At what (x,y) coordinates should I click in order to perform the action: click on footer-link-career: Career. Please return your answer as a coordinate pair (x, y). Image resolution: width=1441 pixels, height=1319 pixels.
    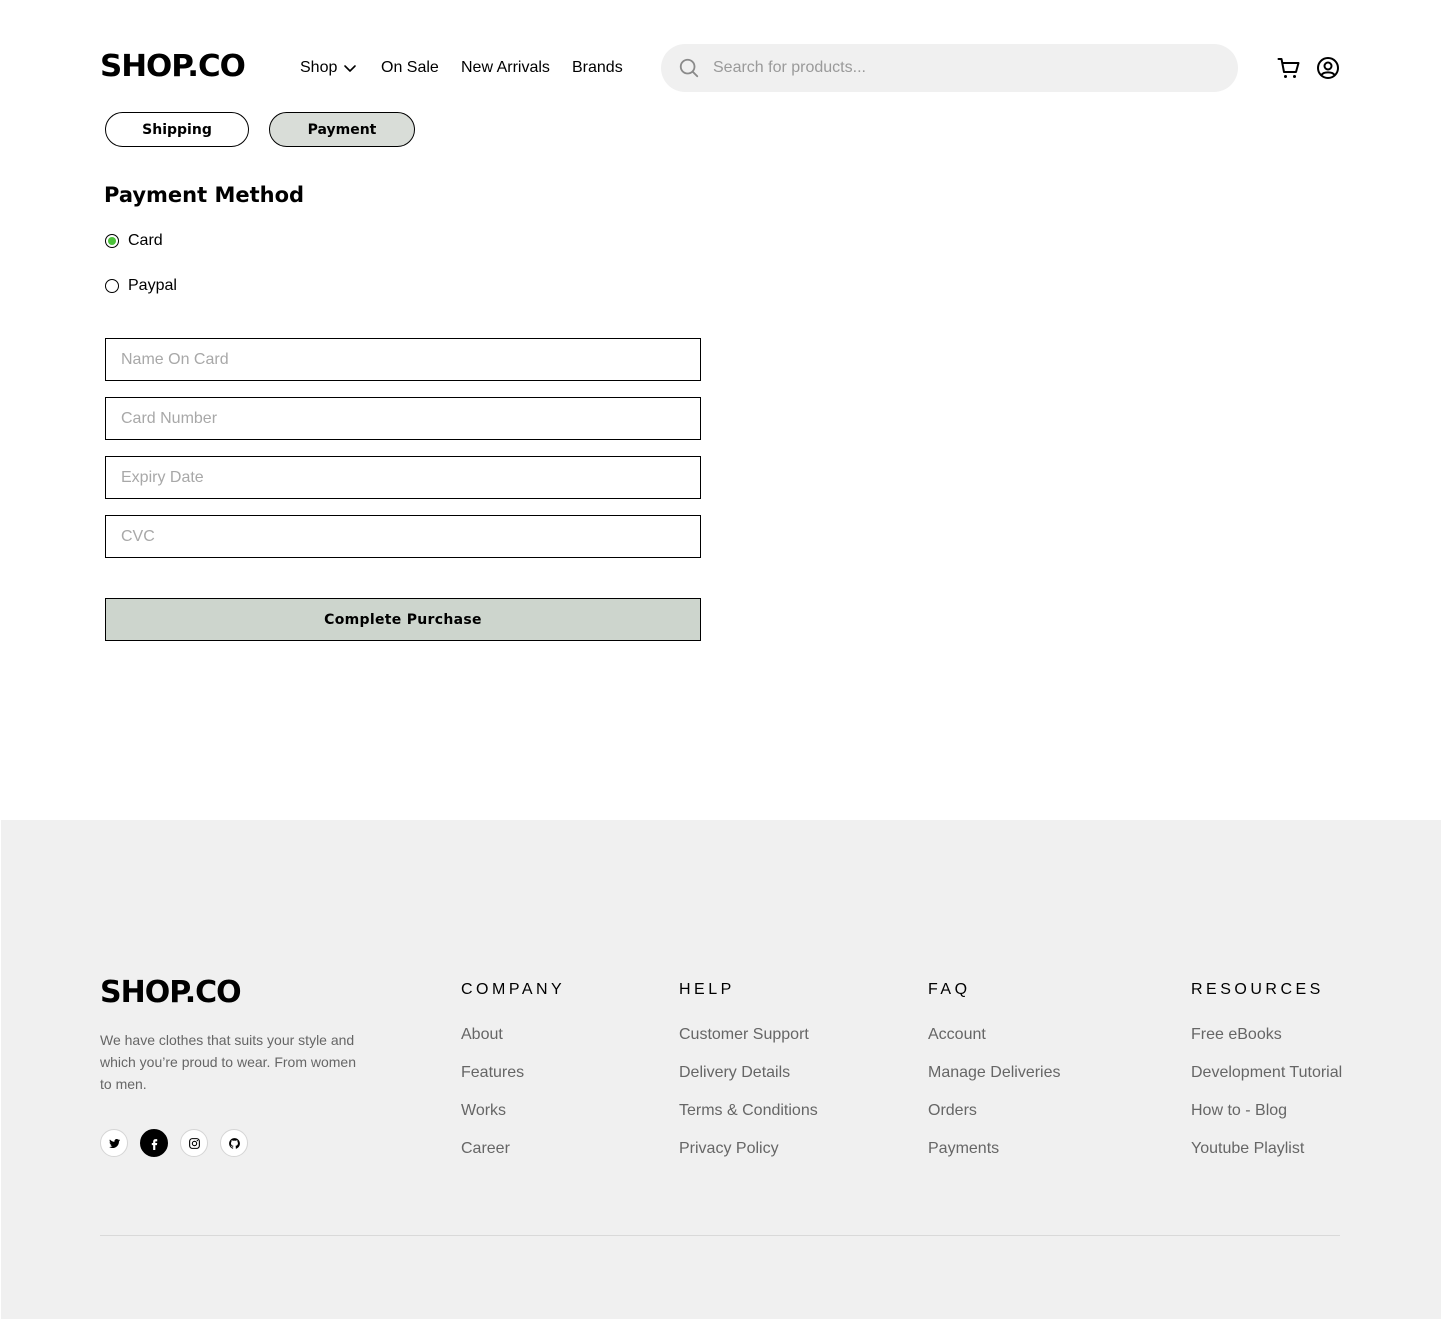
    Looking at the image, I should click on (513, 1149).